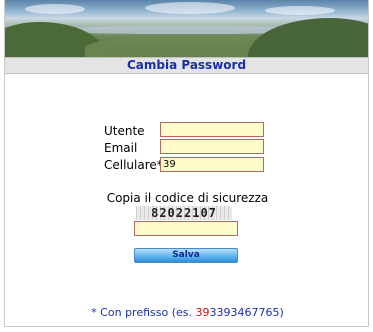 This screenshot has width=373, height=332. I want to click on note-example-country-code: 39, so click(202, 312).